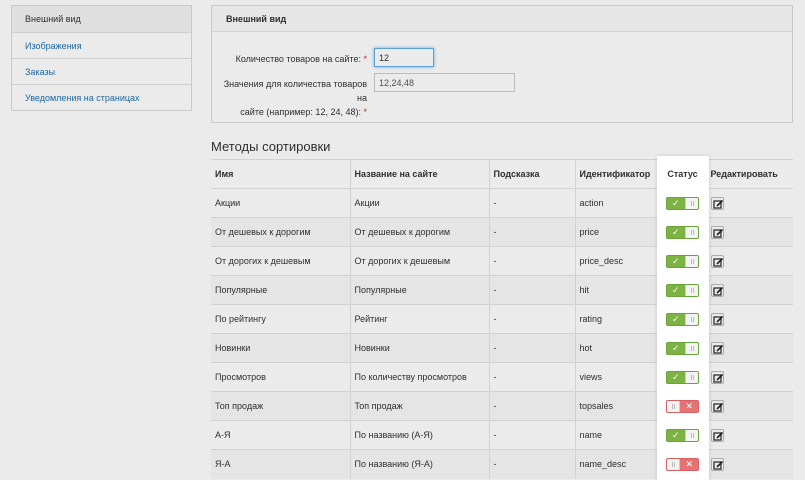 The height and width of the screenshot is (480, 805). Describe the element at coordinates (404, 57) in the screenshot. I see `products-count-input` at that location.